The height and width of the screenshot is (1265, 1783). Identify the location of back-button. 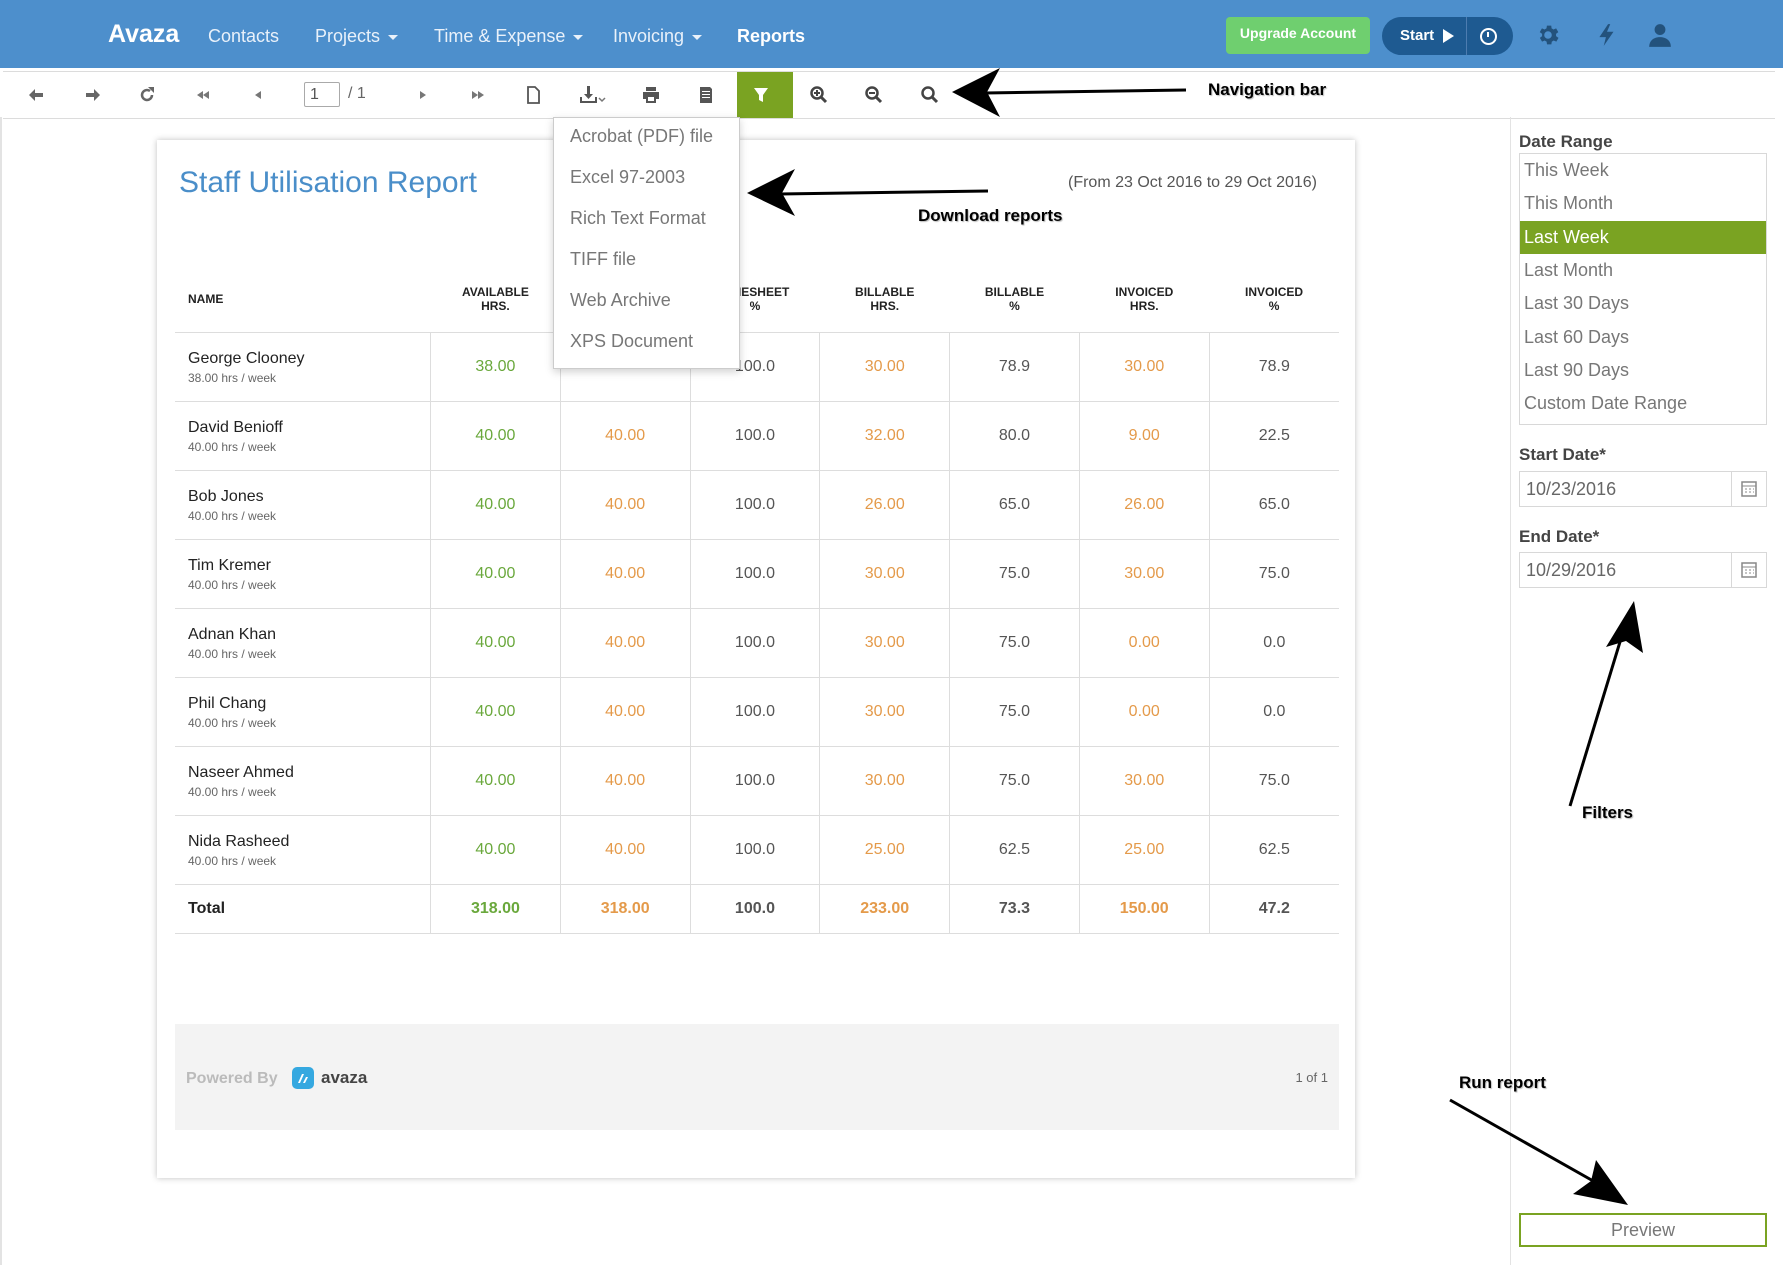
(37, 95).